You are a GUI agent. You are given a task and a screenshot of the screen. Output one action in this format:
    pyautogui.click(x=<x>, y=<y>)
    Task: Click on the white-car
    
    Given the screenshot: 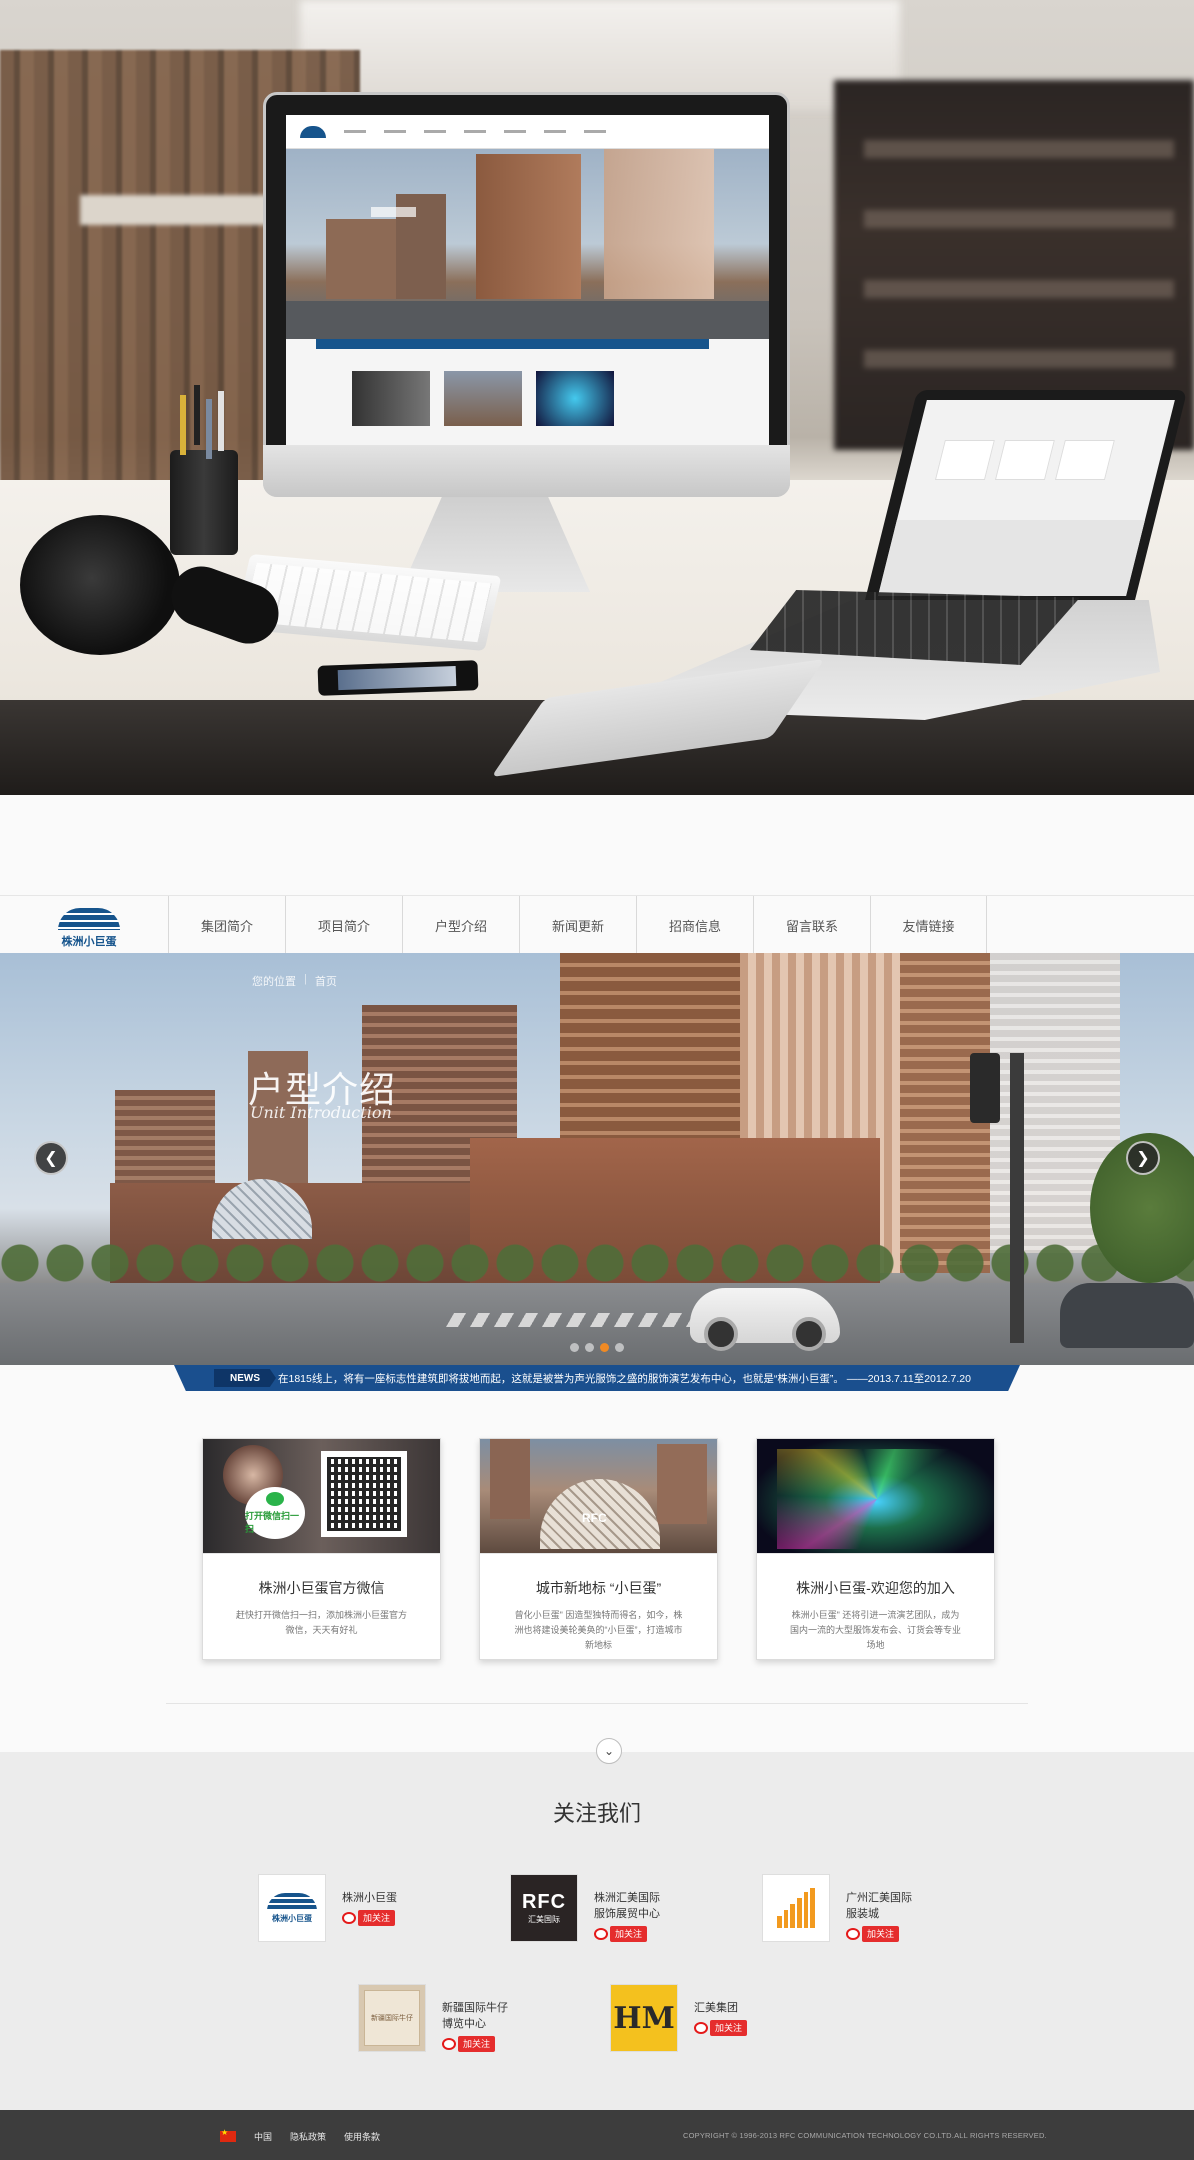 What is the action you would take?
    pyautogui.click(x=765, y=1319)
    